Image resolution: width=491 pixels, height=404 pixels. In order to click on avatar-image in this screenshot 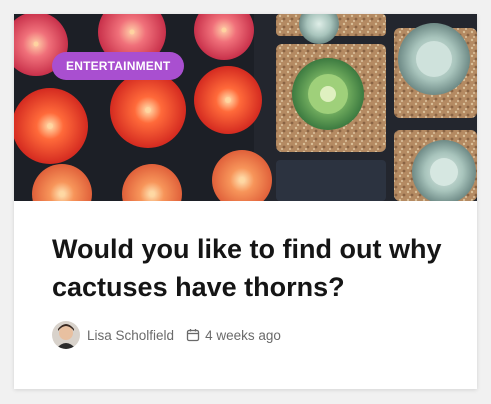, I will do `click(66, 335)`.